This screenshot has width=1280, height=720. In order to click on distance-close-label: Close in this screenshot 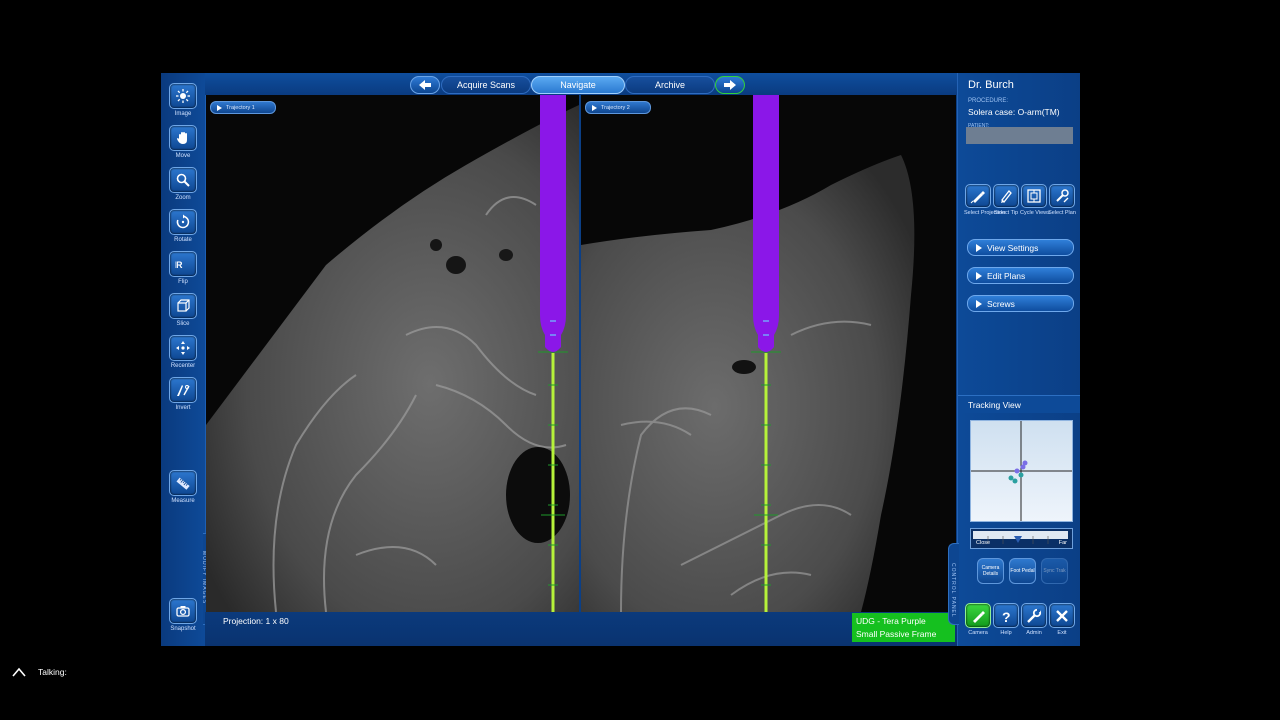, I will do `click(983, 543)`.